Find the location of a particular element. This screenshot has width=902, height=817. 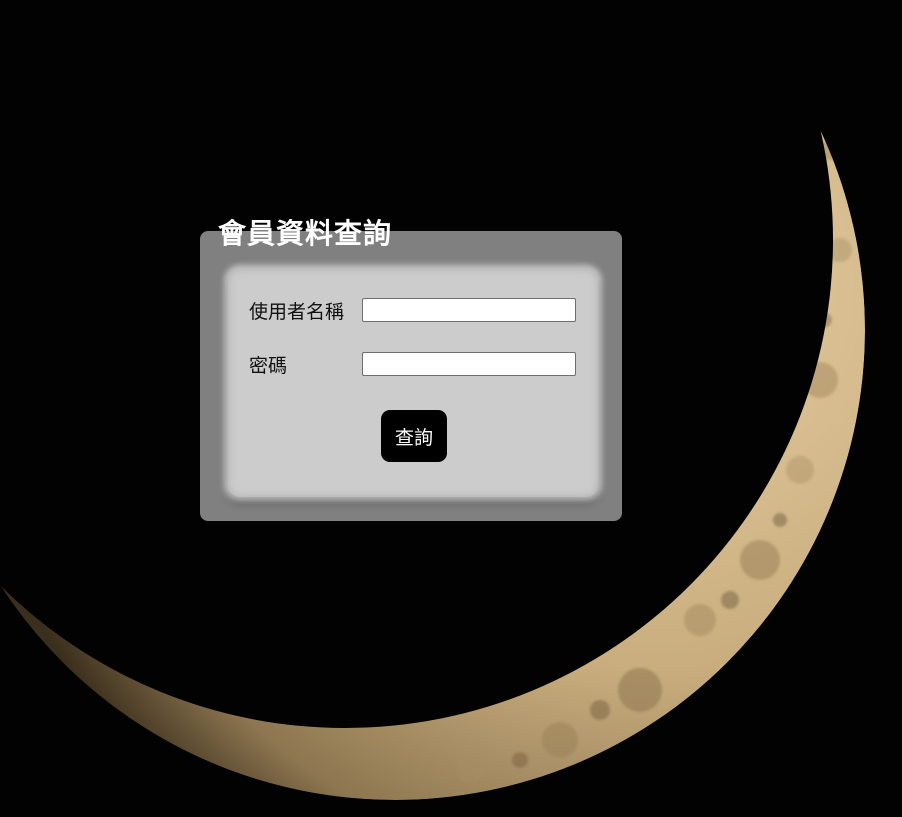

query-button: 查詢 is located at coordinates (414, 436).